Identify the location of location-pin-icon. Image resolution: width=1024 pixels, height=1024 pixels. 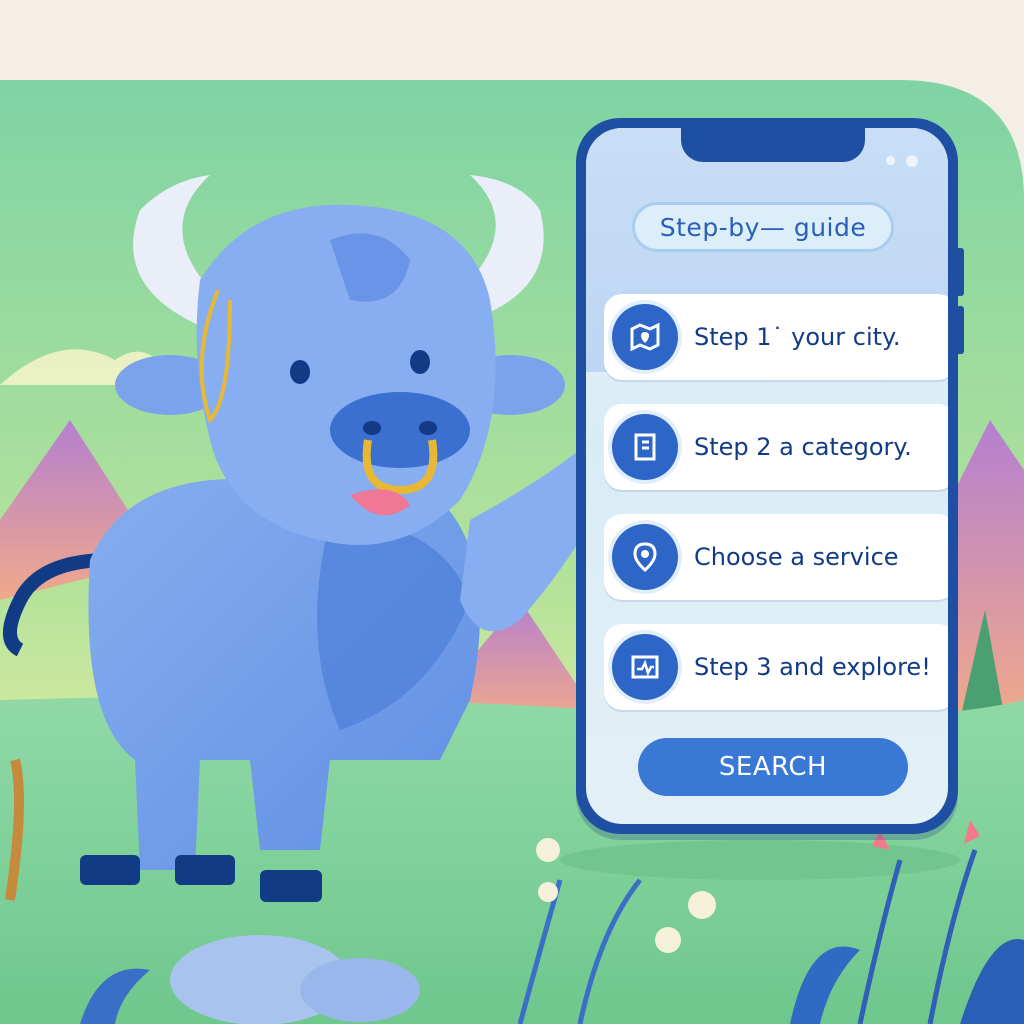
(645, 557).